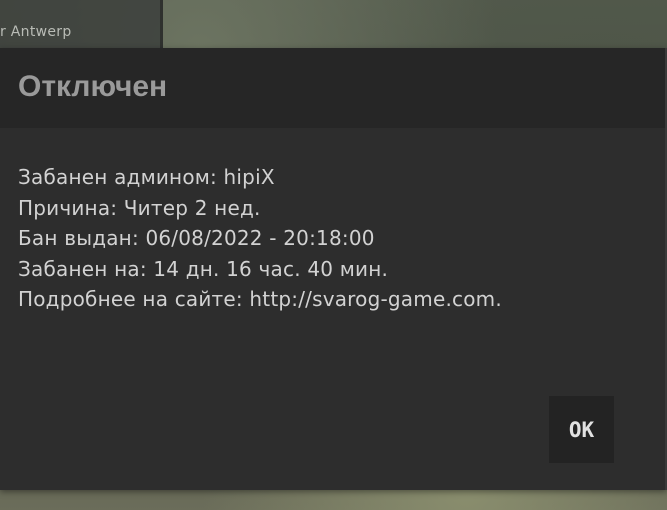 This screenshot has height=510, width=667. Describe the element at coordinates (139, 207) in the screenshot. I see `reason-line: Причина: Читер 2 нед.` at that location.